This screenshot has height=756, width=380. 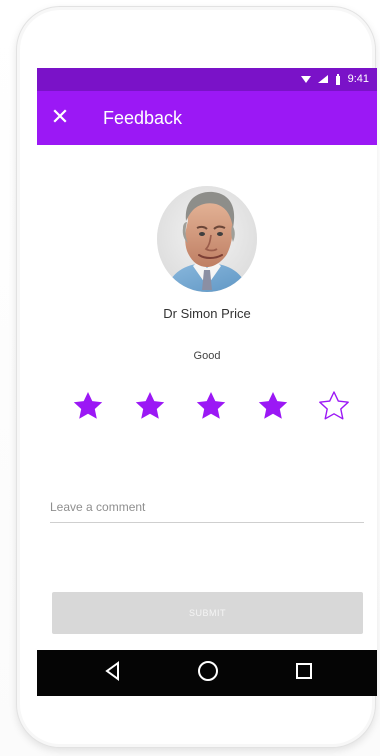 What do you see at coordinates (305, 79) in the screenshot?
I see `wifi-icon` at bounding box center [305, 79].